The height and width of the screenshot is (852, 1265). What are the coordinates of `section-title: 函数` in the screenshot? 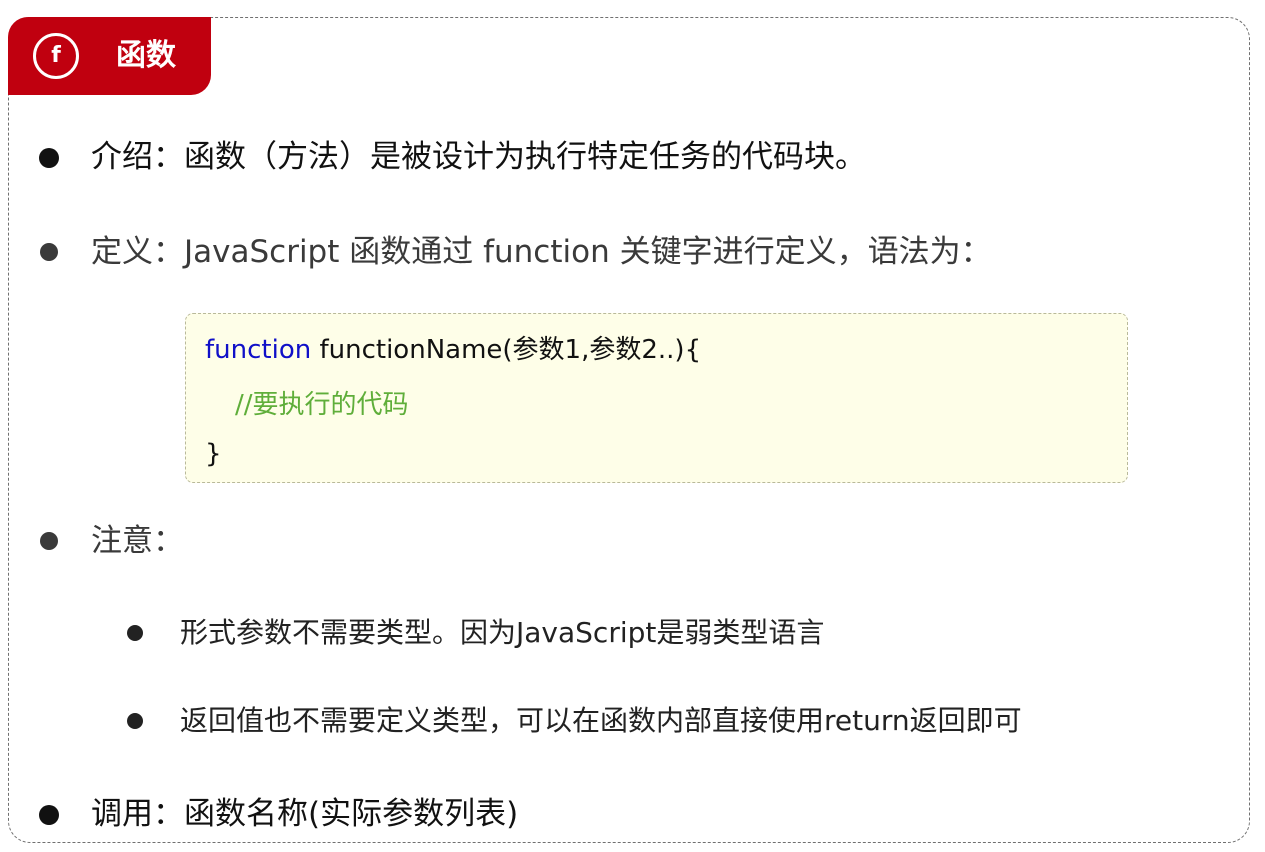 It's located at (146, 55).